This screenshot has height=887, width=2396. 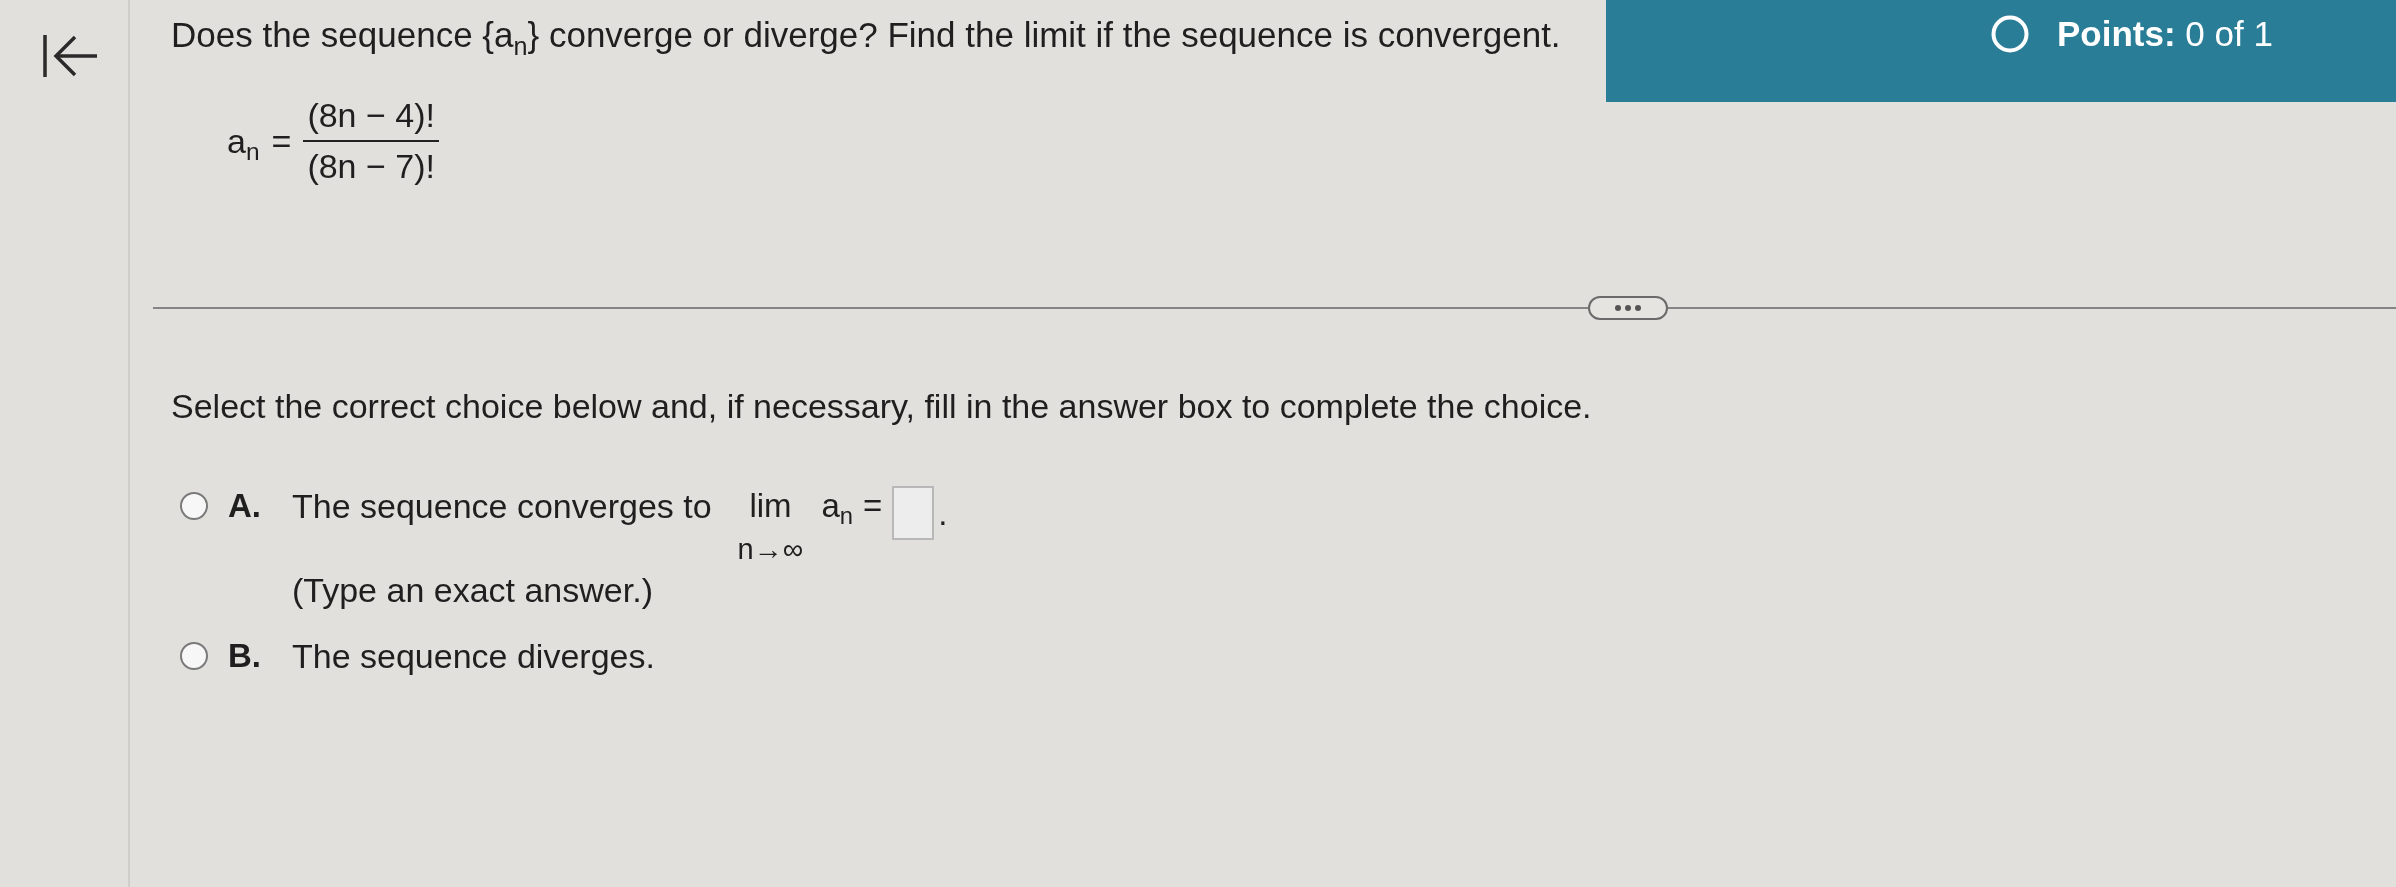 I want to click on instruction-text: Select the correct choice below and, if necessary, fill in the answer box to complete the choice., so click(x=882, y=406).